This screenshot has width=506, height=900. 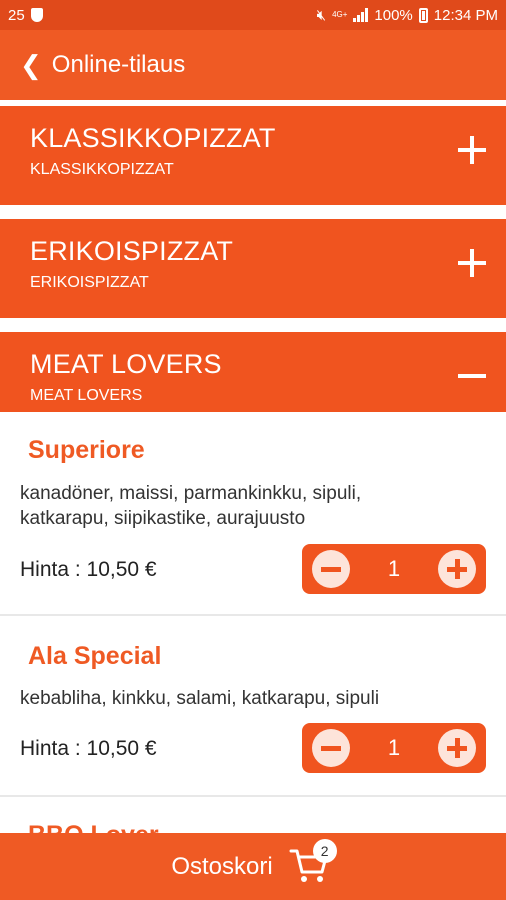 What do you see at coordinates (86, 395) in the screenshot?
I see `category-subtitle: MEAT LOVERS` at bounding box center [86, 395].